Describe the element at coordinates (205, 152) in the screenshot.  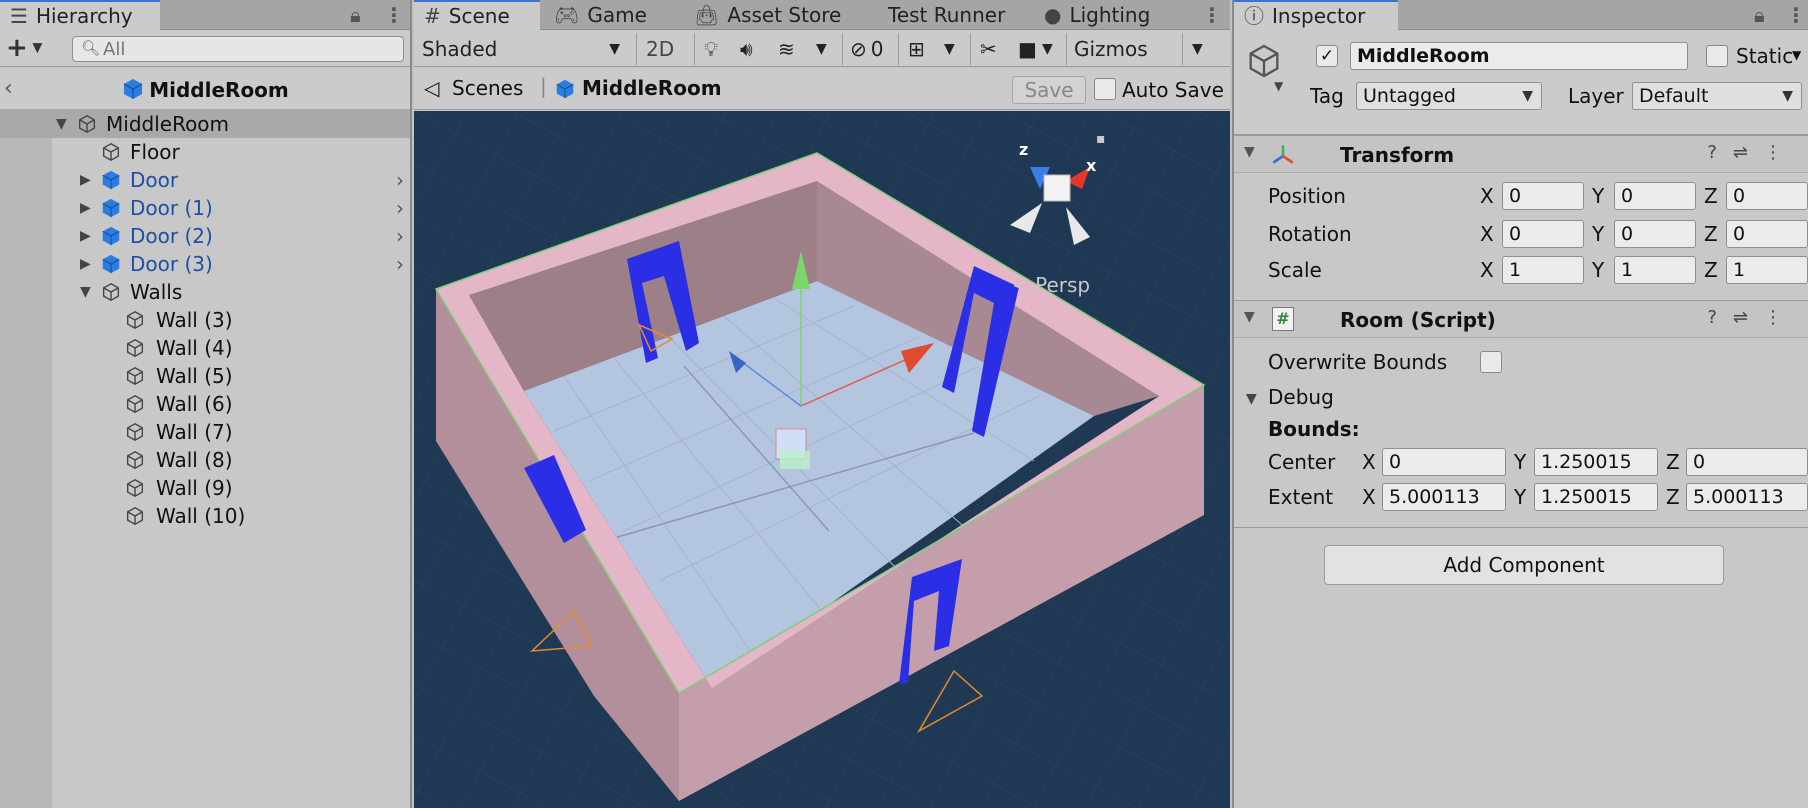
I see `tree-item-floor: Floor` at that location.